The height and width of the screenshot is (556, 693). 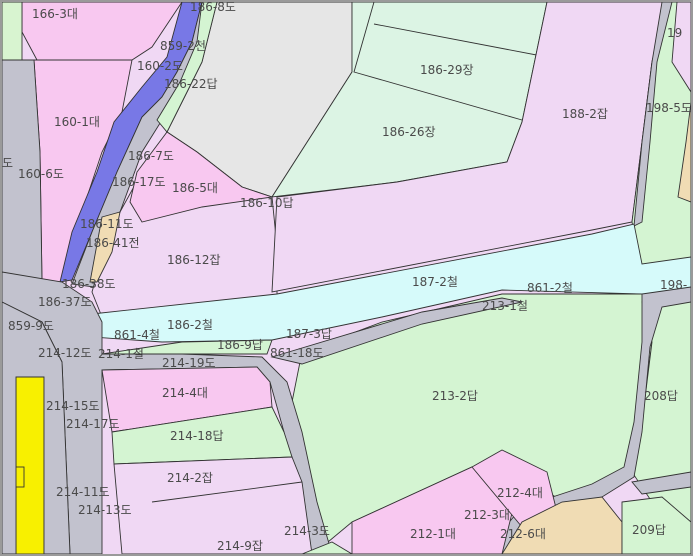 What do you see at coordinates (267, 203) in the screenshot?
I see `parcel-label: 186-10답` at bounding box center [267, 203].